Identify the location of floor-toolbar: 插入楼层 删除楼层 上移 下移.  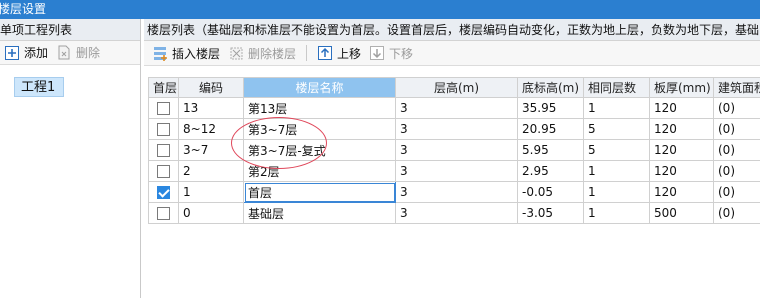
(452, 53).